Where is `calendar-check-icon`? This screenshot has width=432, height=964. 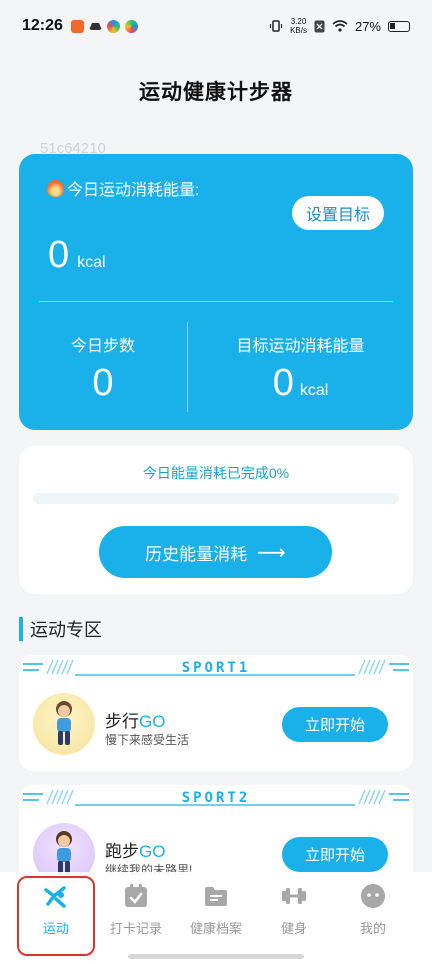 calendar-check-icon is located at coordinates (136, 895).